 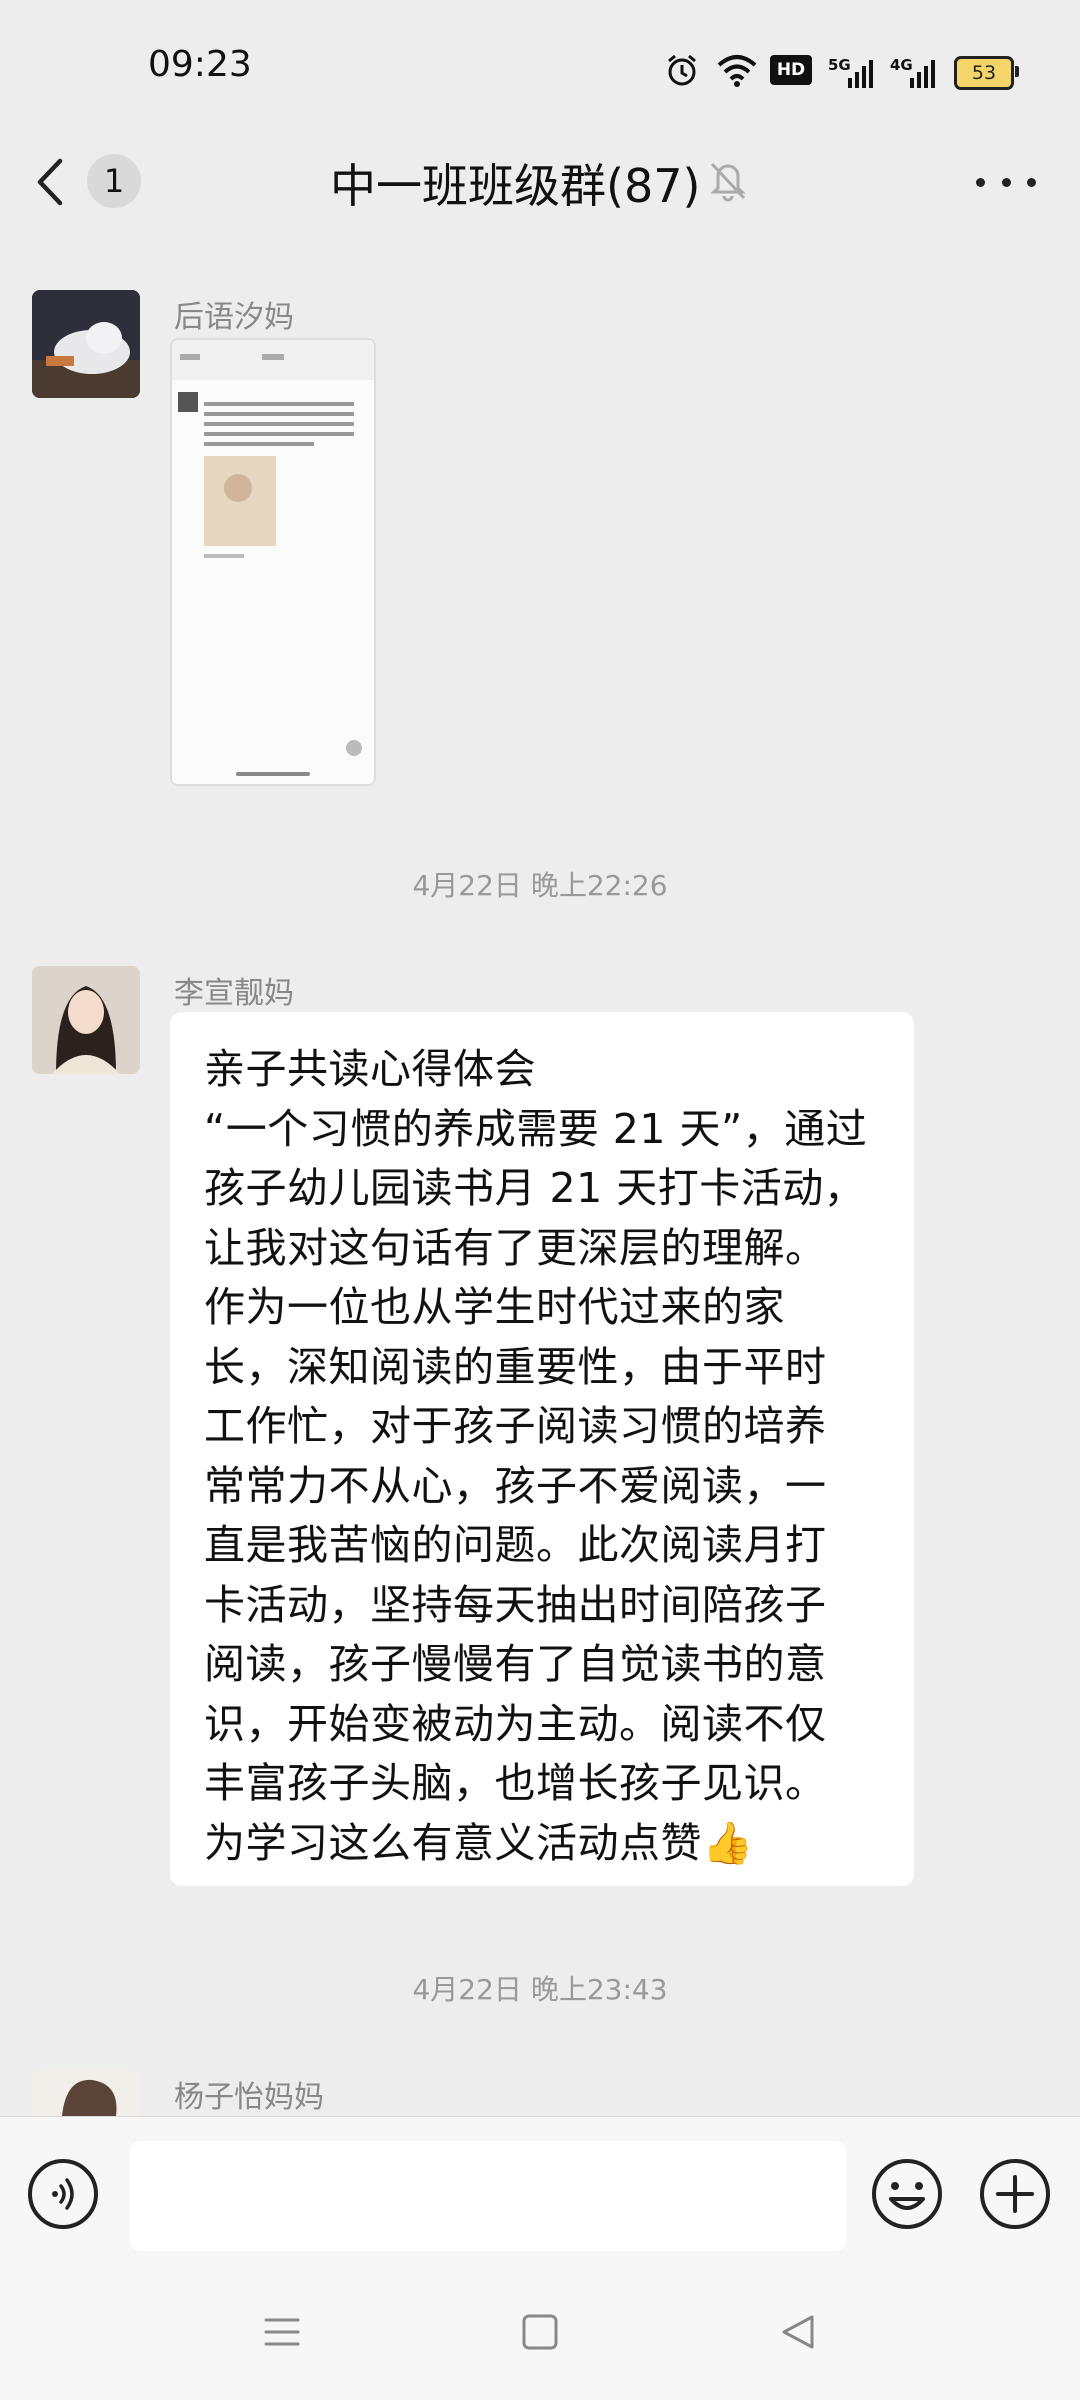 What do you see at coordinates (273, 562) in the screenshot?
I see `message-image` at bounding box center [273, 562].